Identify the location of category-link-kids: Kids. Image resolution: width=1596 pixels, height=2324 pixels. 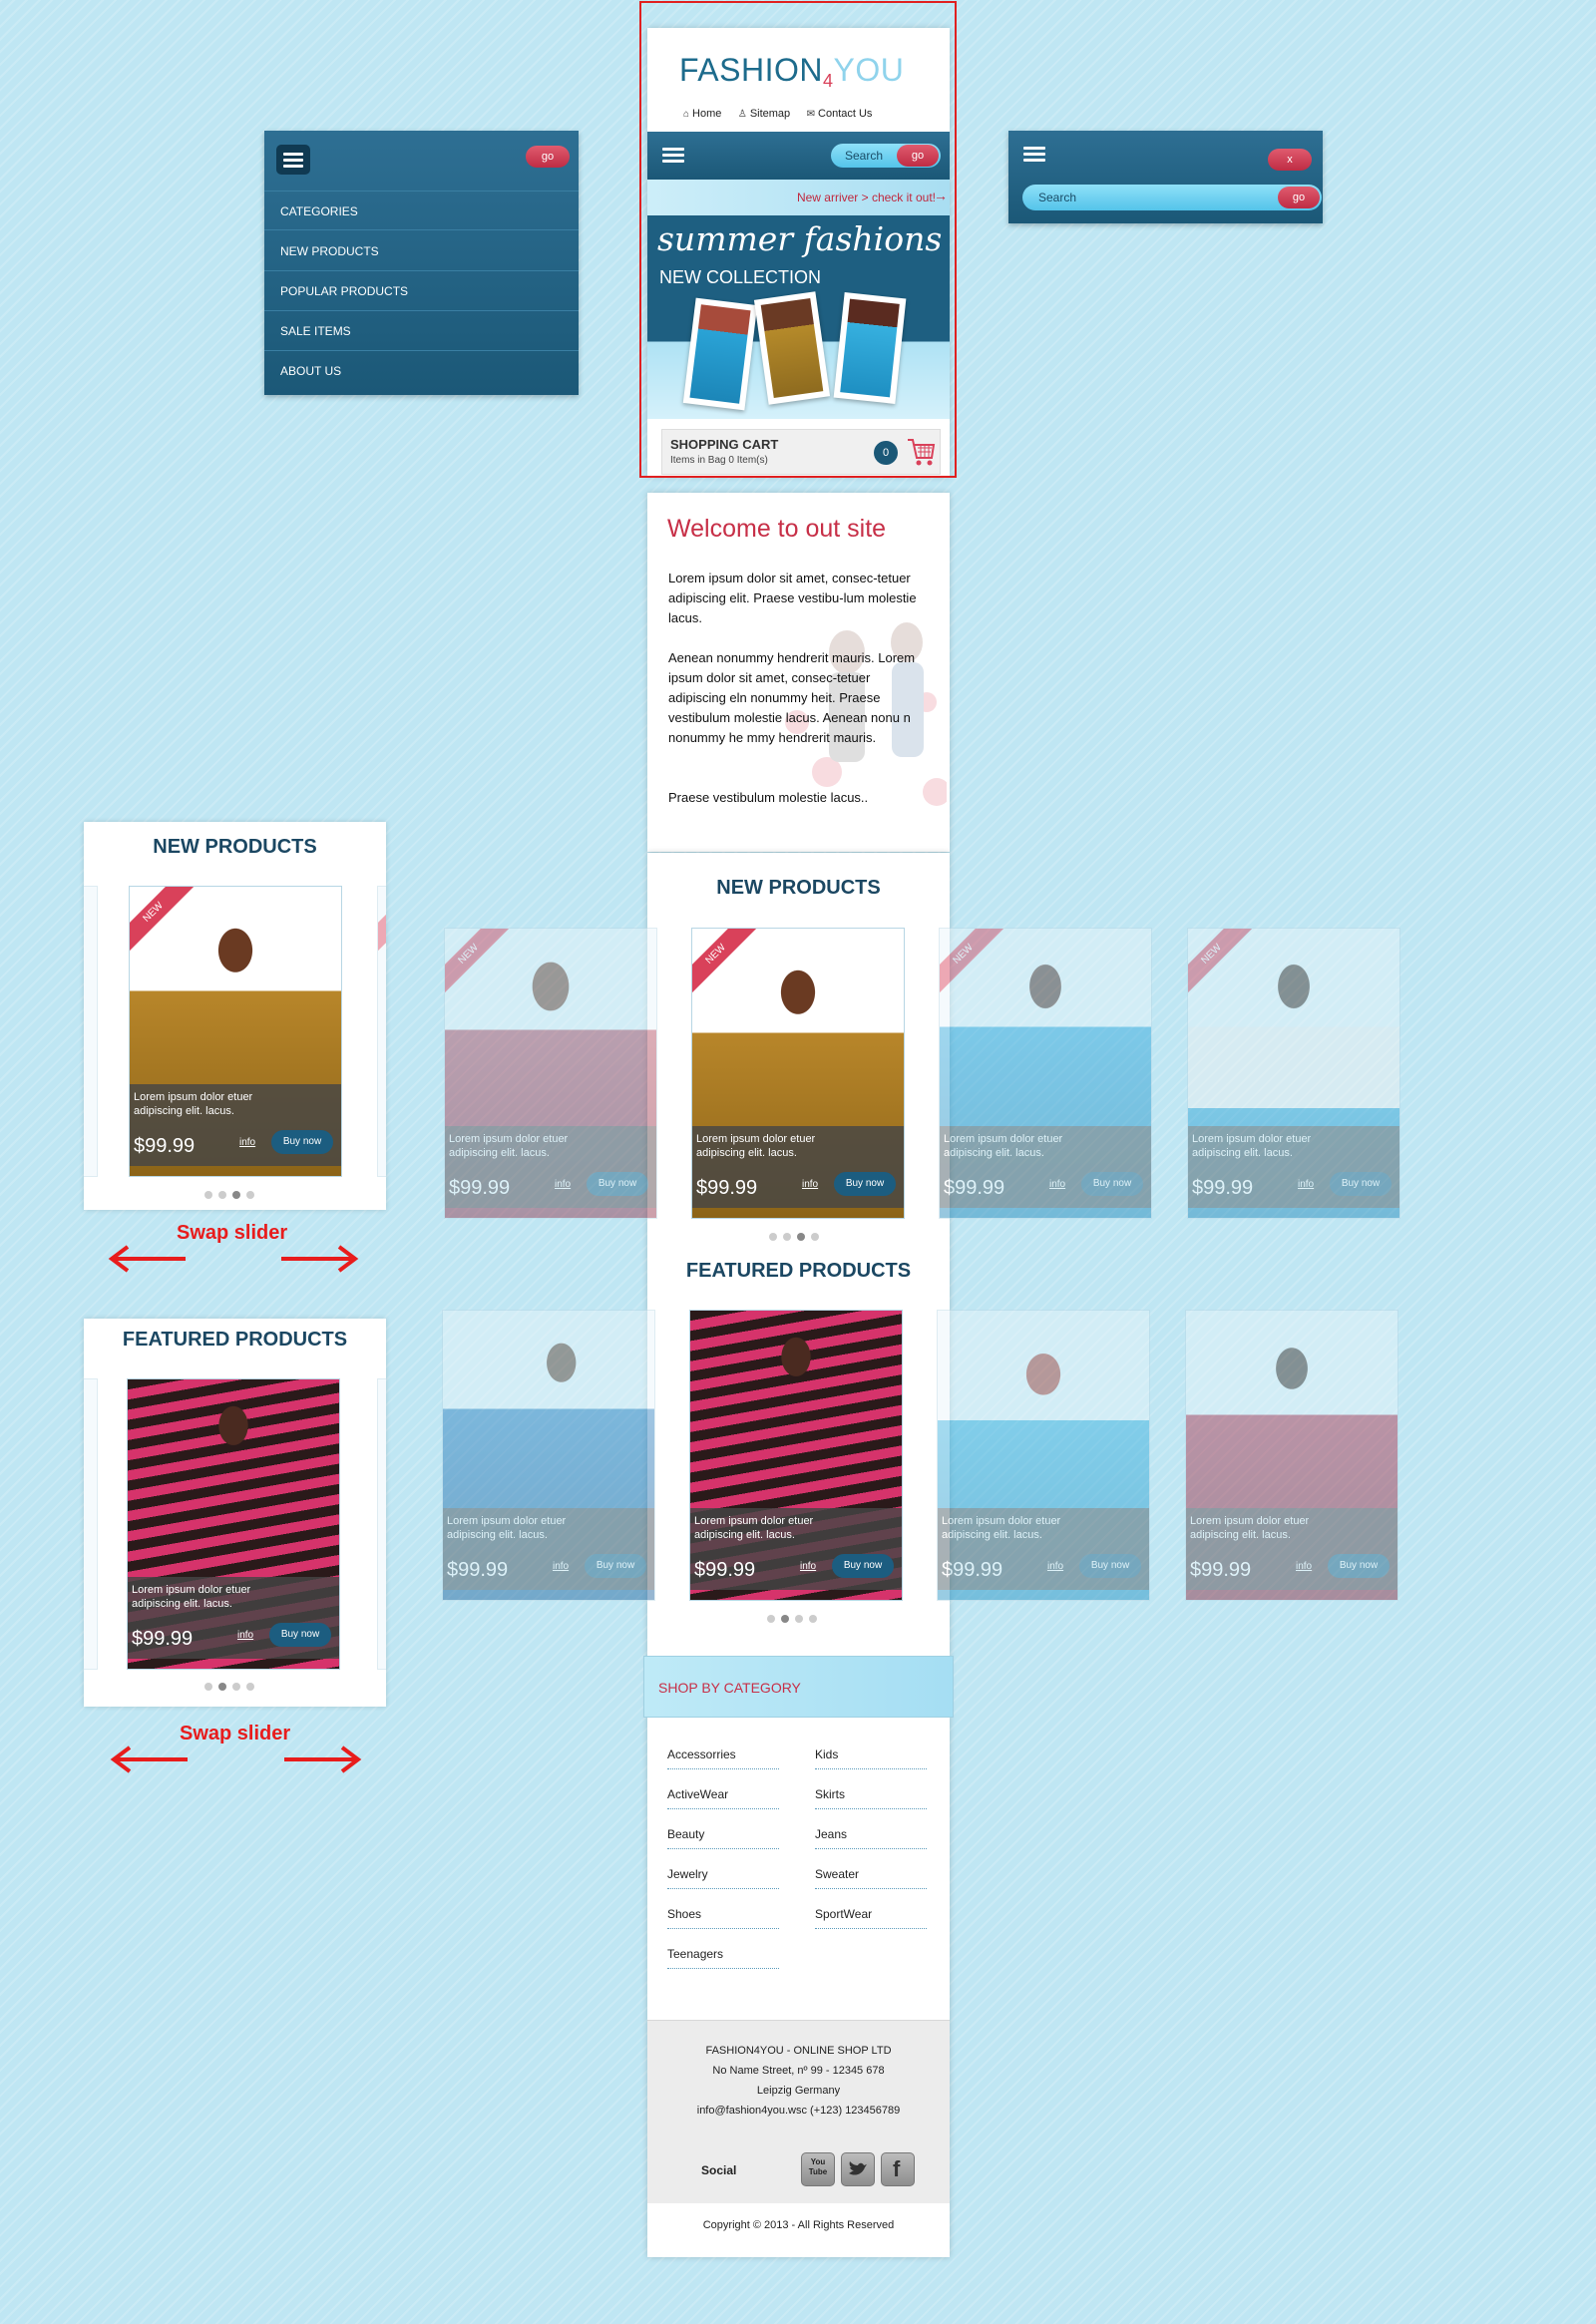
(871, 1758).